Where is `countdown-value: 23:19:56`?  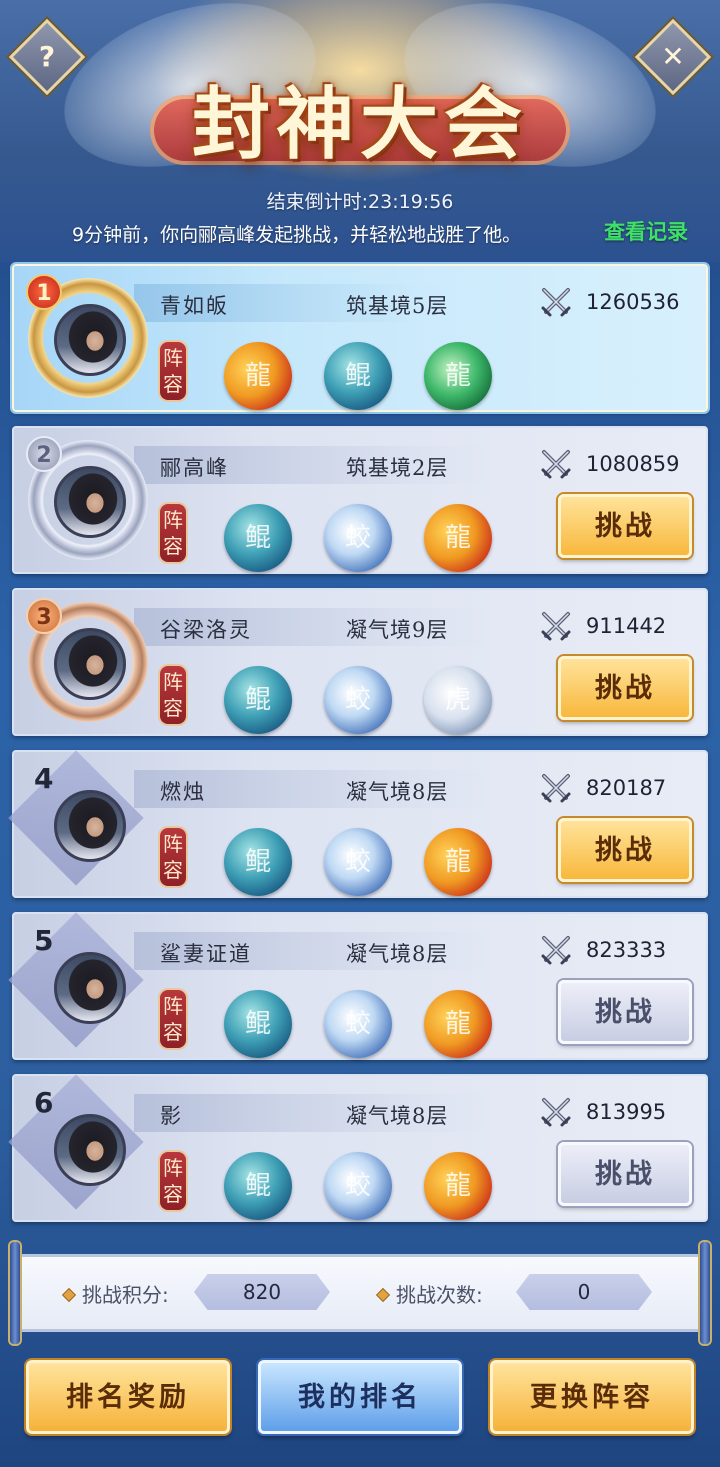
countdown-value: 23:19:56 is located at coordinates (411, 202).